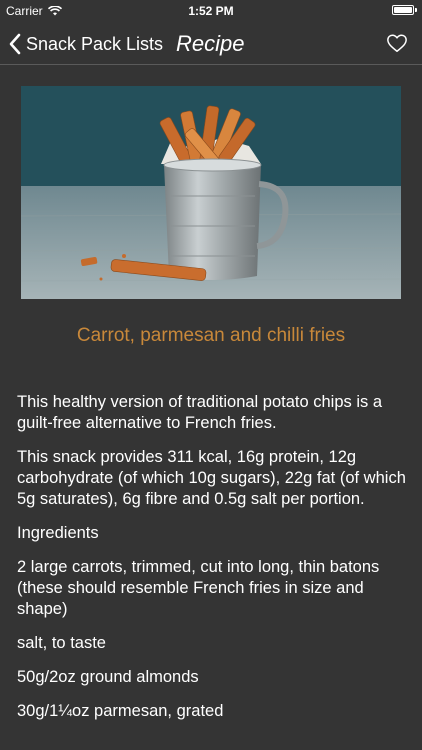  I want to click on heart-icon, so click(397, 43).